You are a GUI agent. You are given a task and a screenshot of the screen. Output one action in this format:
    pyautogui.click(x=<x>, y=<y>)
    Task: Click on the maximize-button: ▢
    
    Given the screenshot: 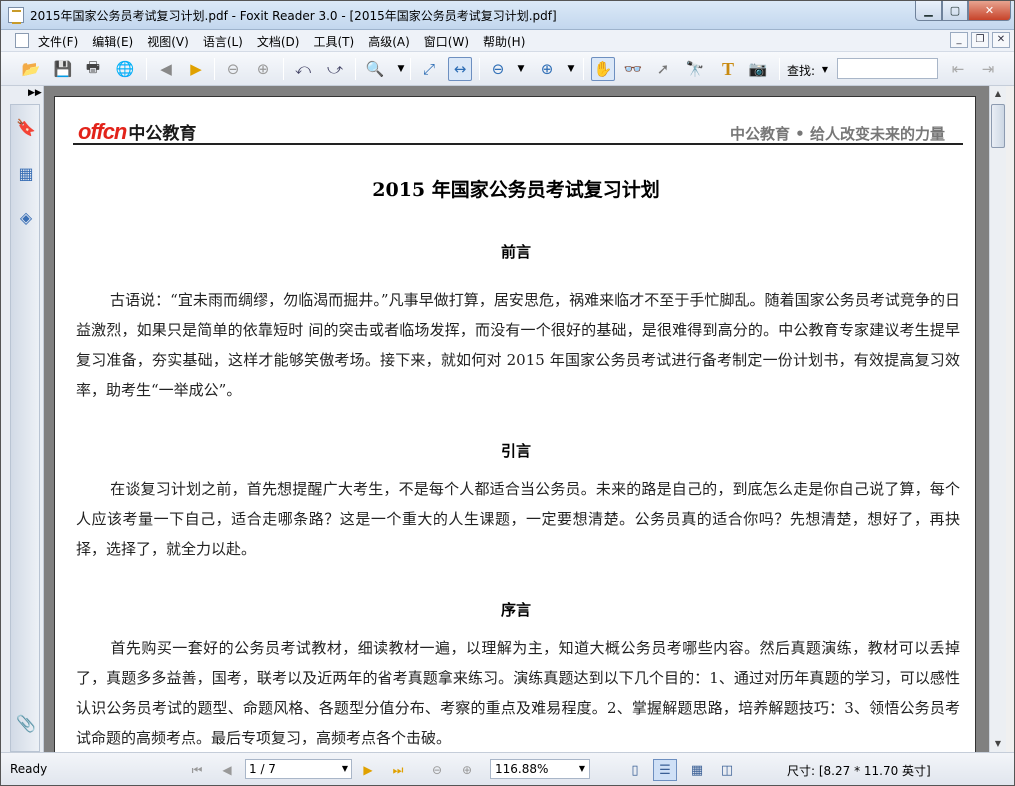 What is the action you would take?
    pyautogui.click(x=955, y=11)
    